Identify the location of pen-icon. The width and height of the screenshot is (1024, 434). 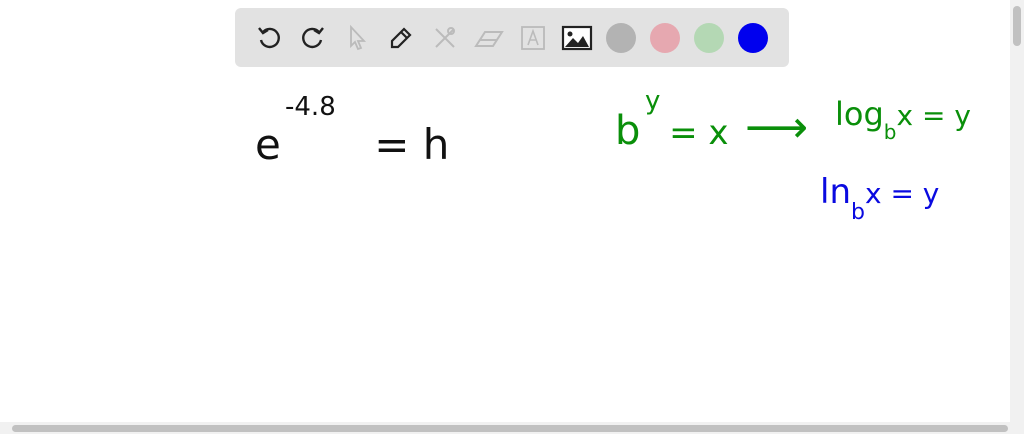
(401, 38).